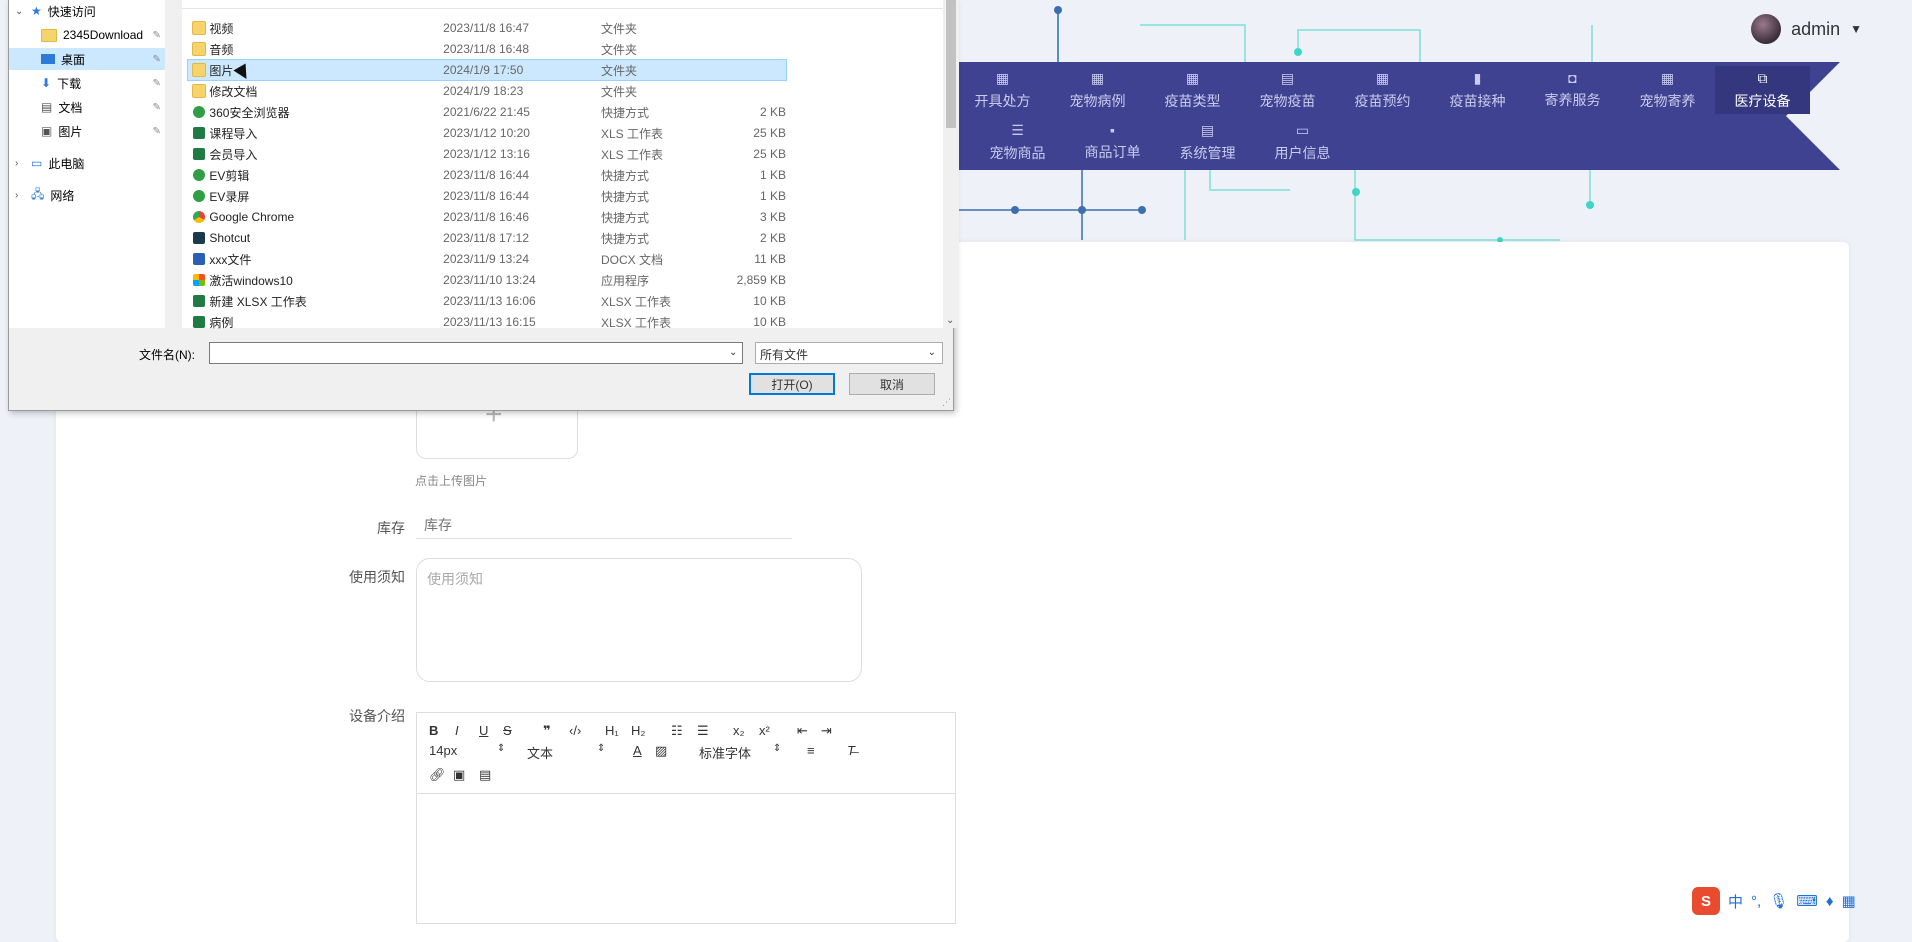 The image size is (1912, 942). Describe the element at coordinates (476, 353) in the screenshot. I see `filename-input` at that location.